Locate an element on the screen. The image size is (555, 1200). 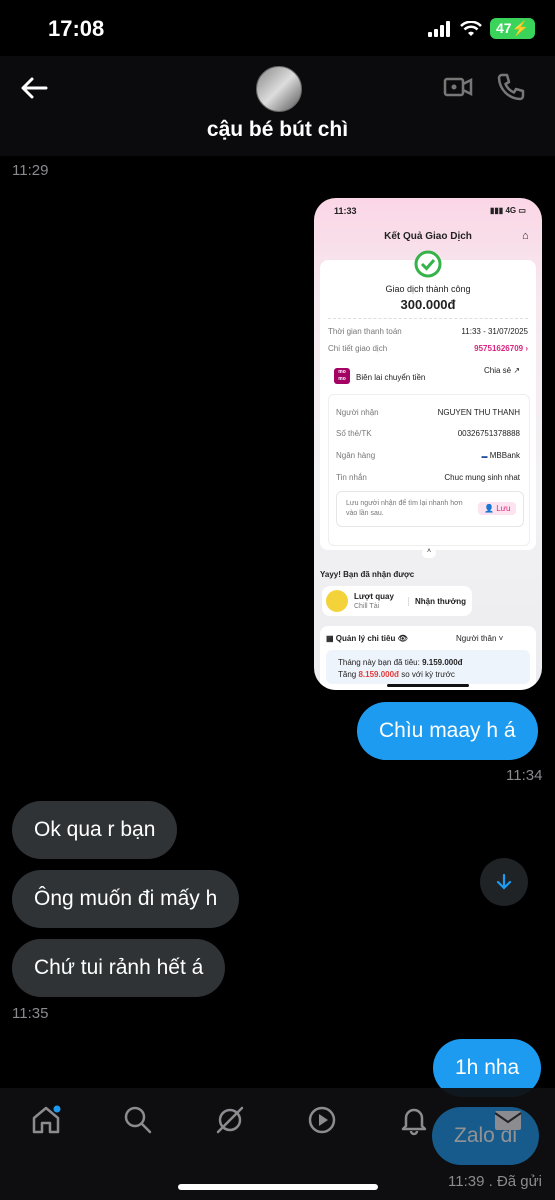
shot-receipt-label: Biên lai chuyển tiền is located at coordinates (391, 377).